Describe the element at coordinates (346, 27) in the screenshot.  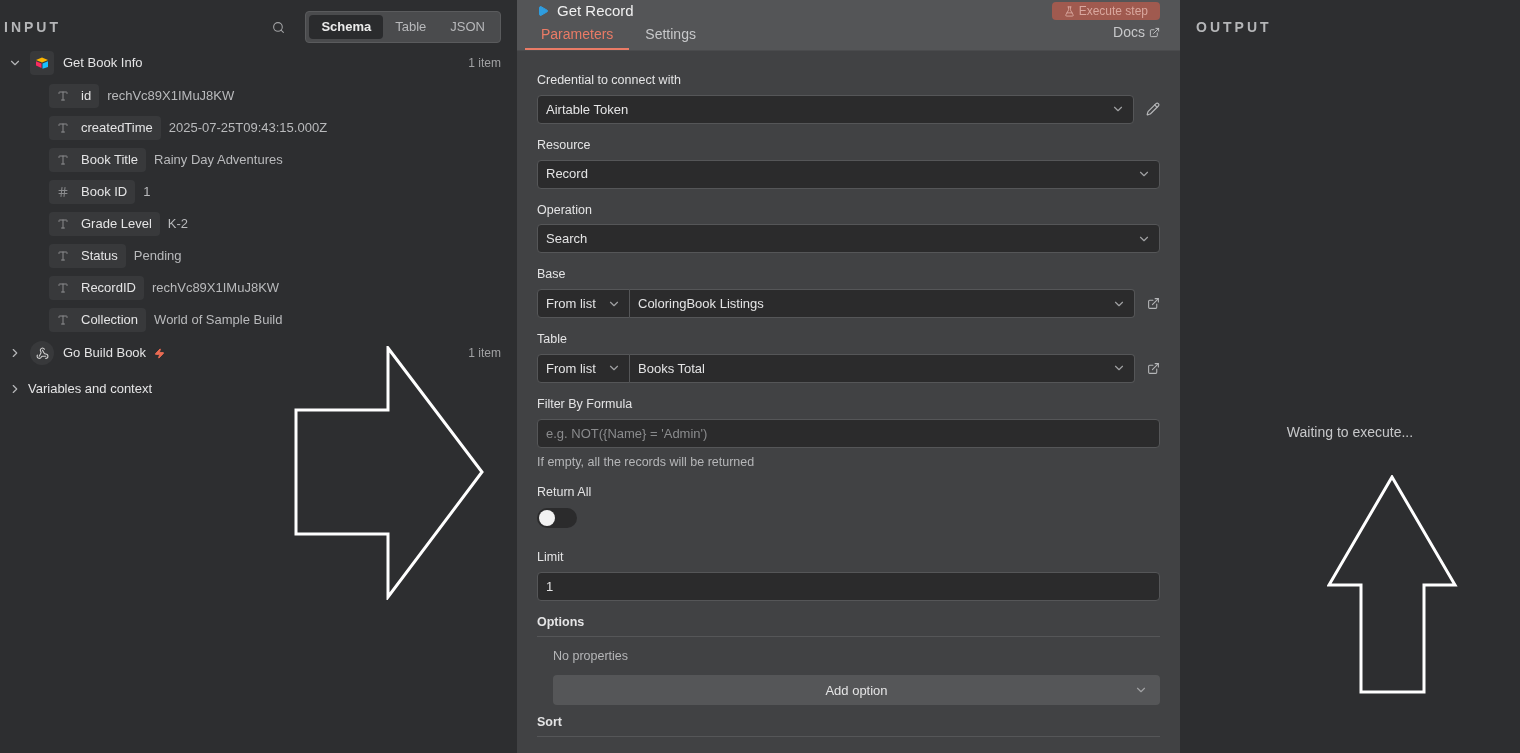
I see `view-tab: Schema` at that location.